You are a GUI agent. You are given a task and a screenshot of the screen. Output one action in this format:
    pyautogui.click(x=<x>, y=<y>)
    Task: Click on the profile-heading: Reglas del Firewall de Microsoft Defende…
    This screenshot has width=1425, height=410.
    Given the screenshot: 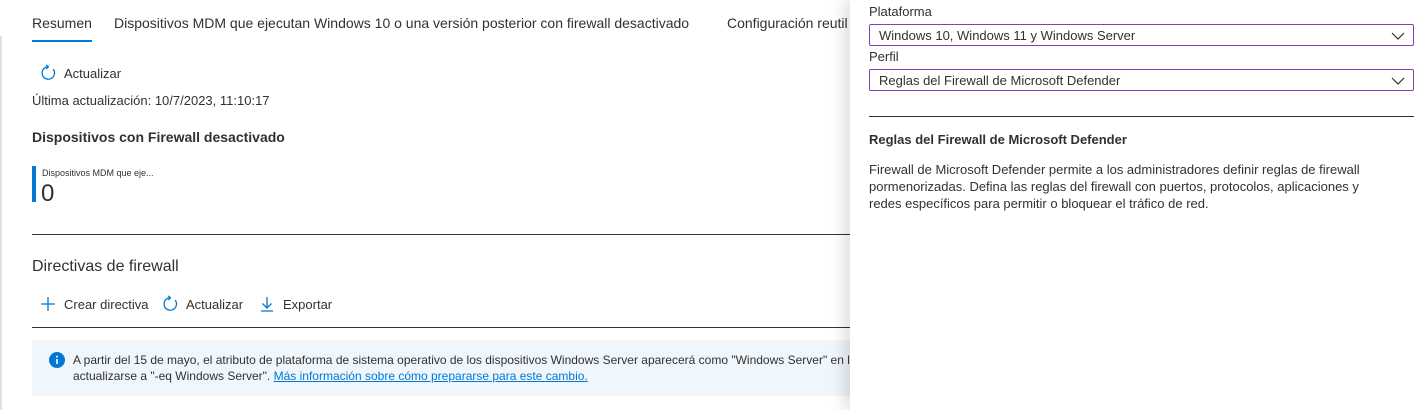 What is the action you would take?
    pyautogui.click(x=998, y=139)
    